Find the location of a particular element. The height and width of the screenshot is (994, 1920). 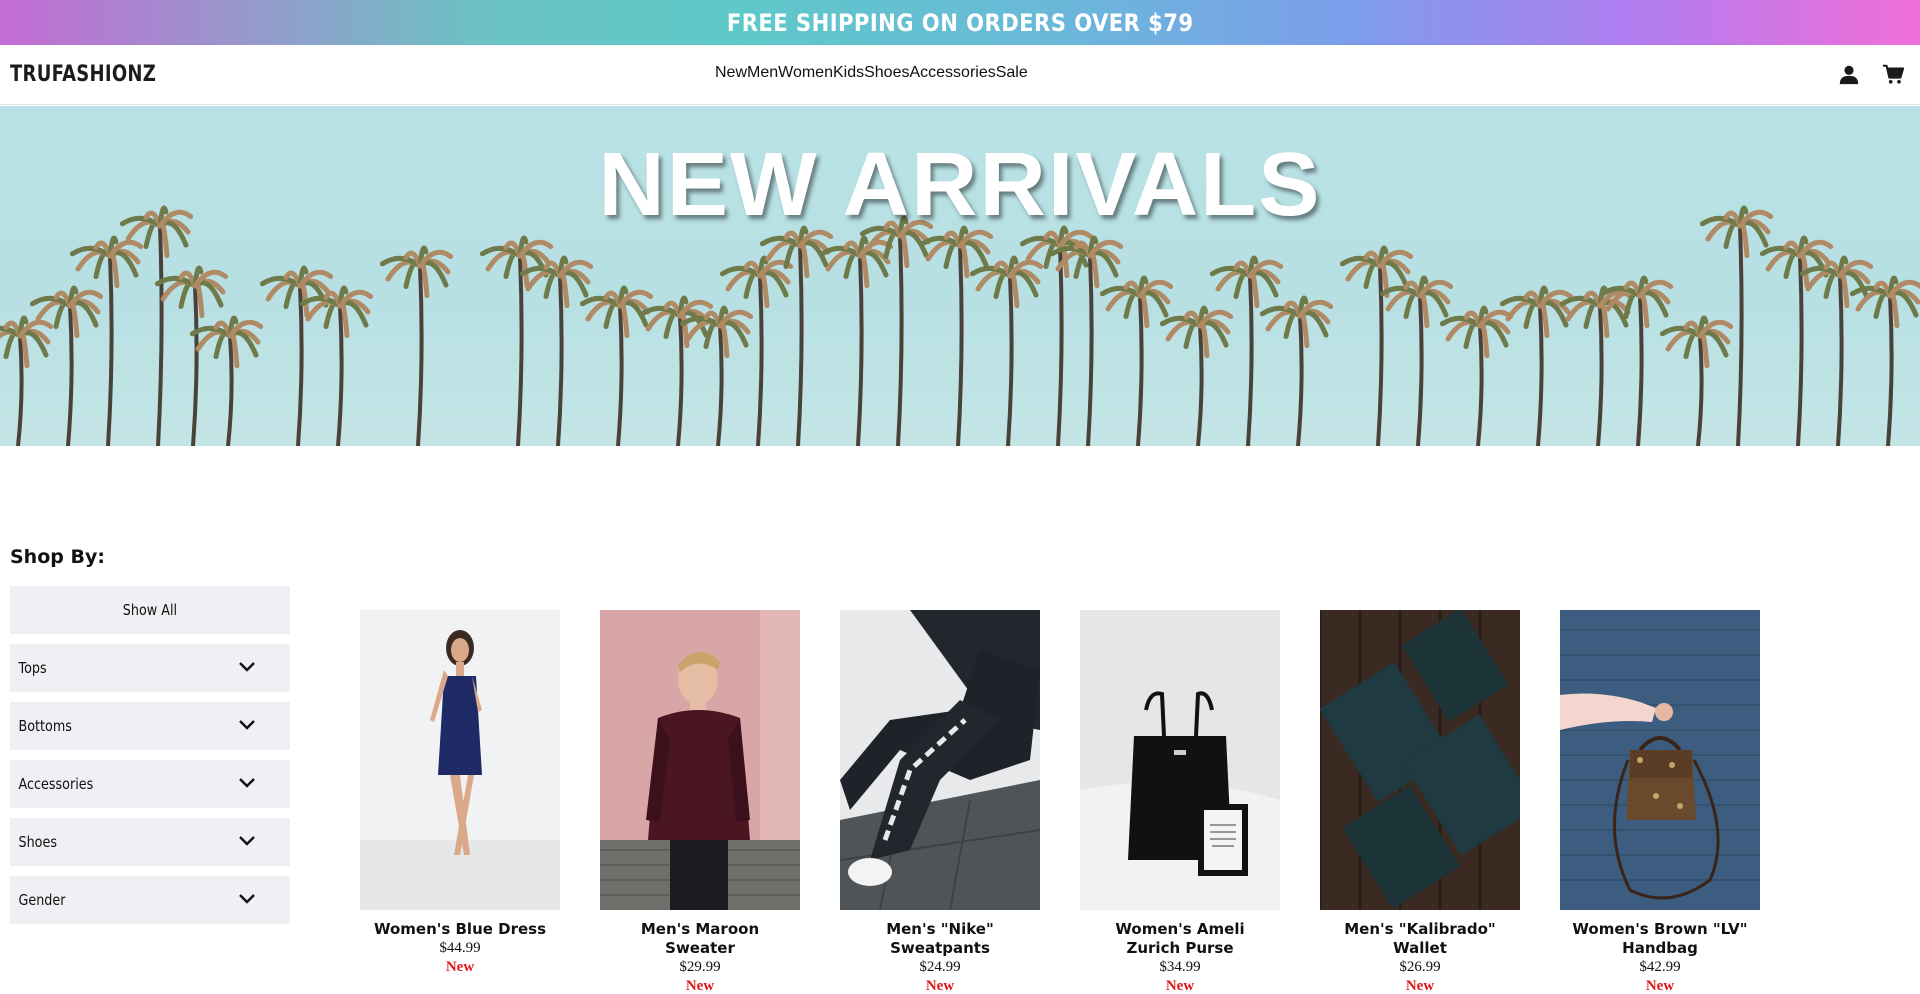

product-image-blue-dress is located at coordinates (460, 760).